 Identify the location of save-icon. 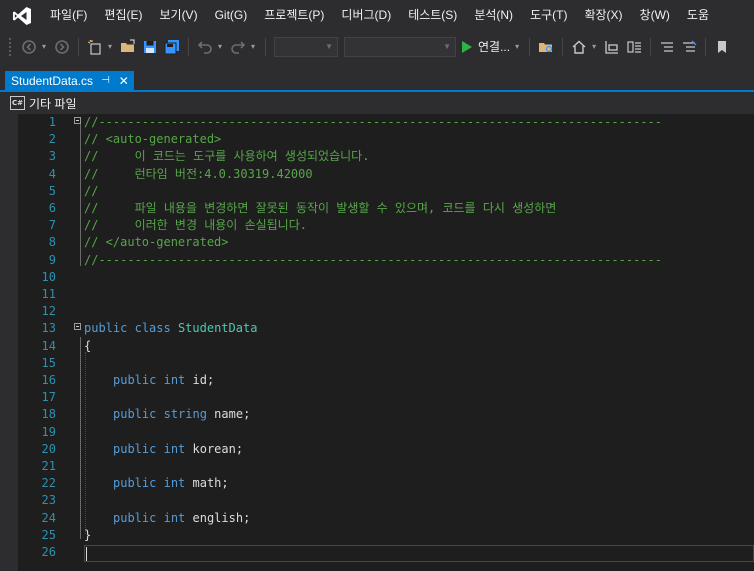
(150, 47).